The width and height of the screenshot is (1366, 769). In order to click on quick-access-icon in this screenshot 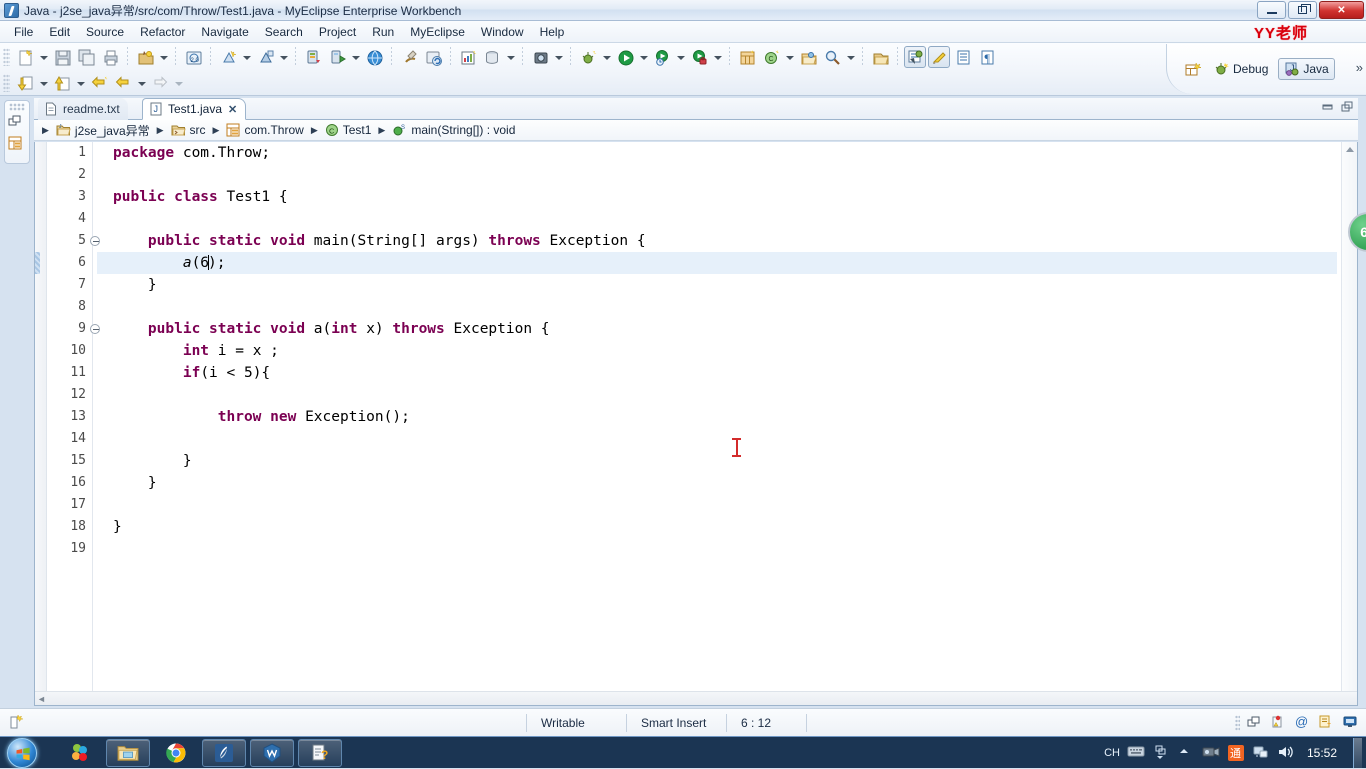, I will do `click(1327, 723)`.